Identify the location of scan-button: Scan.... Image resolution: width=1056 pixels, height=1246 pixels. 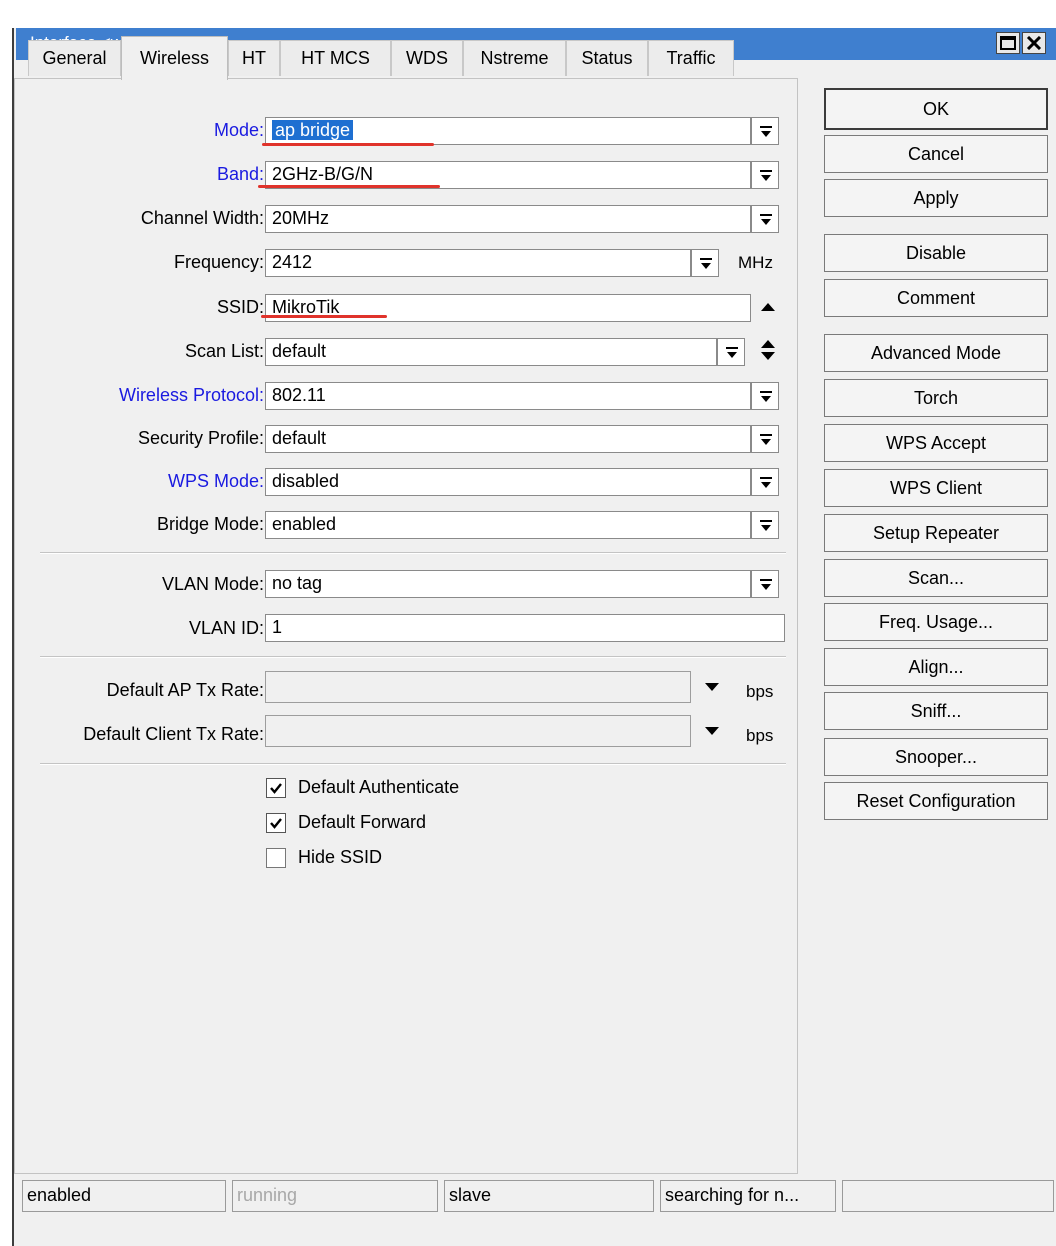
(936, 578).